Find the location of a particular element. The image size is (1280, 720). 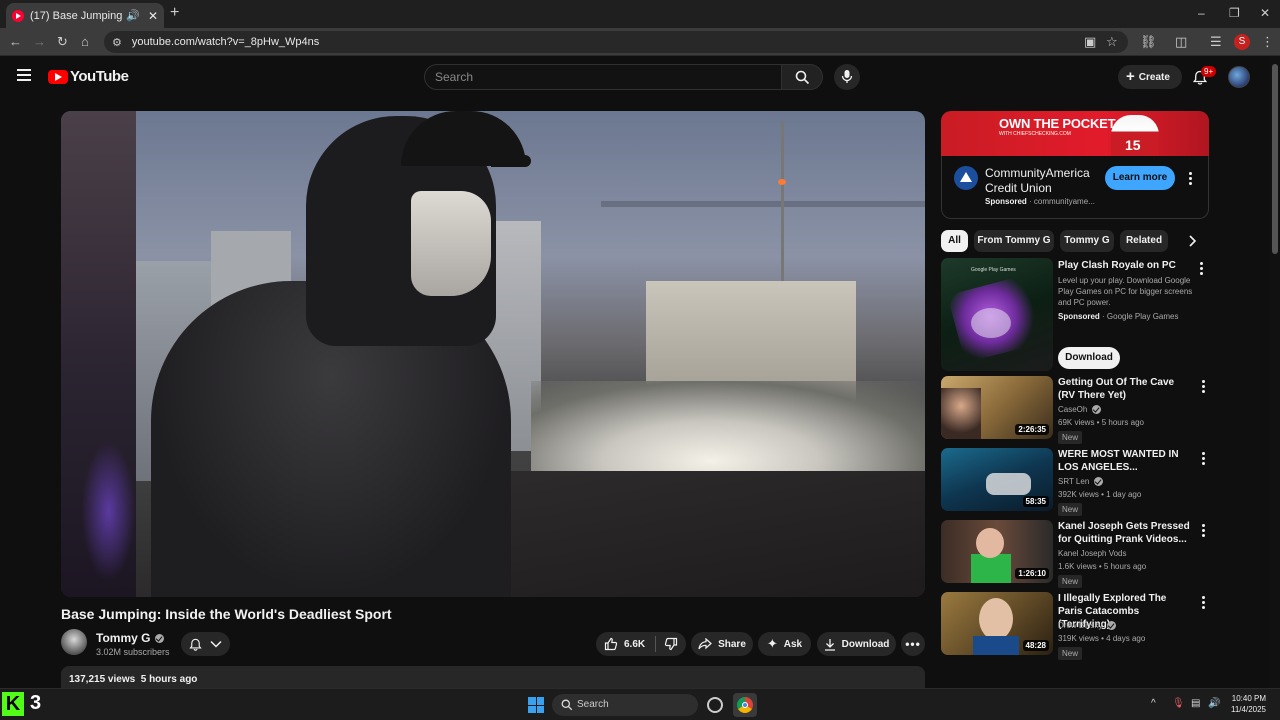

site-info-icon: ⚙ is located at coordinates (117, 42).